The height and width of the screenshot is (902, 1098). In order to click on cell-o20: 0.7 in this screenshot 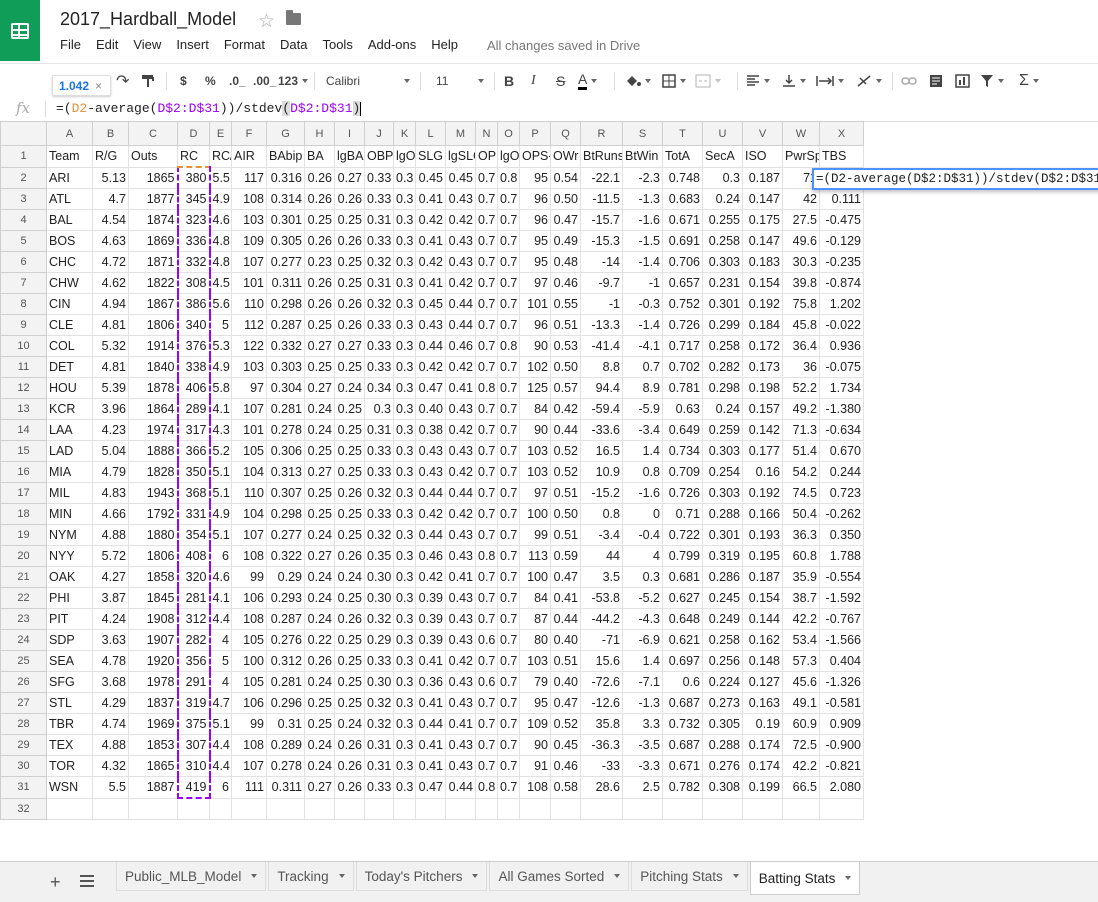, I will do `click(508, 556)`.